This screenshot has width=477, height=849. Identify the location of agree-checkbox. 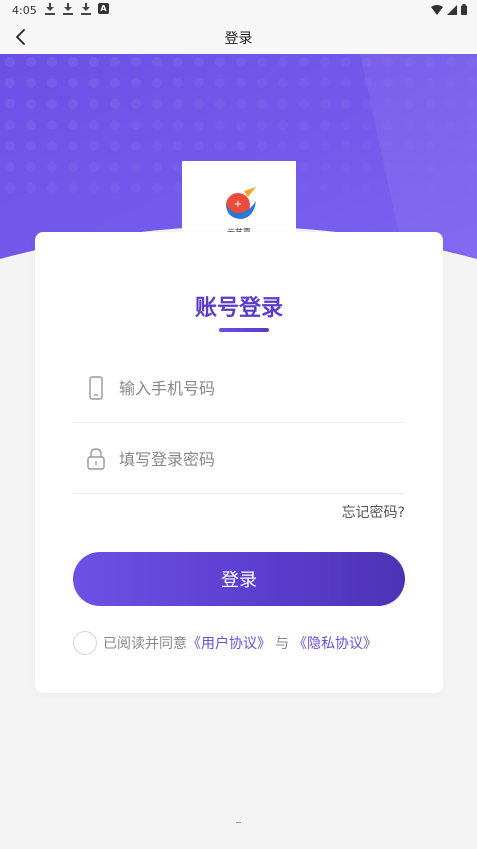
(85, 643).